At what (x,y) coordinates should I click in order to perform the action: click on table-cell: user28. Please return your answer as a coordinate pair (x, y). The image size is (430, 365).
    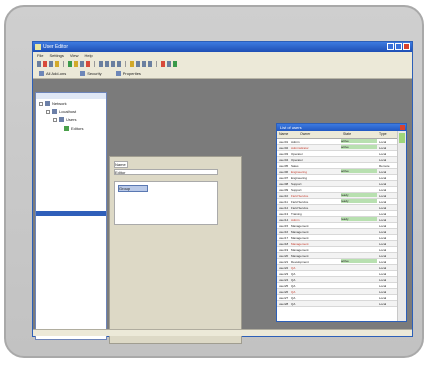
    Looking at the image, I should click on (284, 304).